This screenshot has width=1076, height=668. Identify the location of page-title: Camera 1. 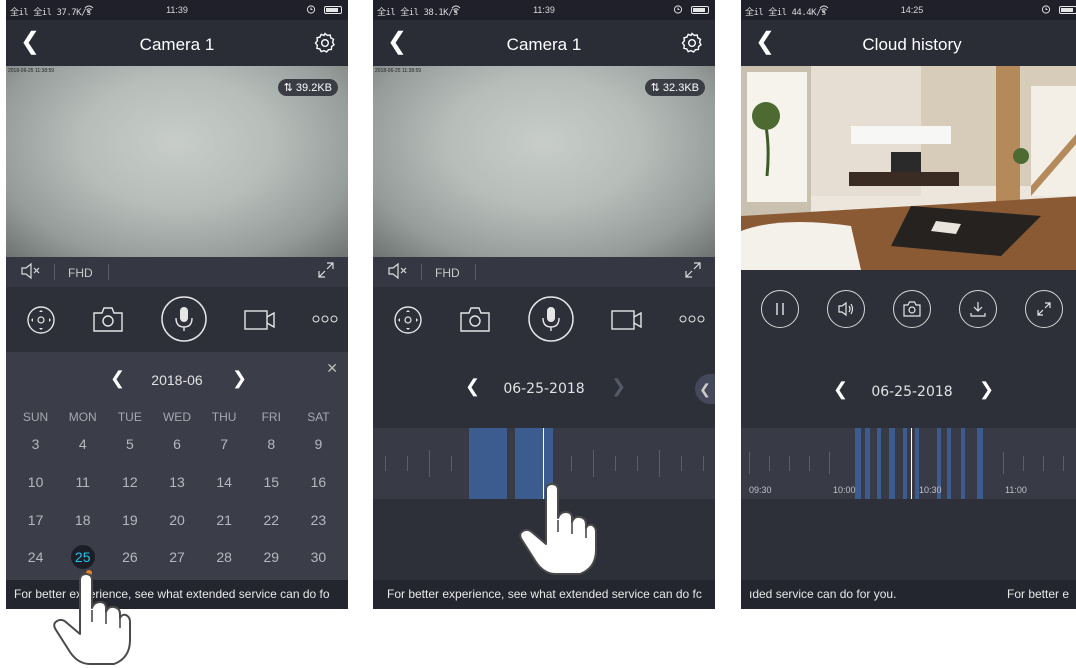
(544, 44).